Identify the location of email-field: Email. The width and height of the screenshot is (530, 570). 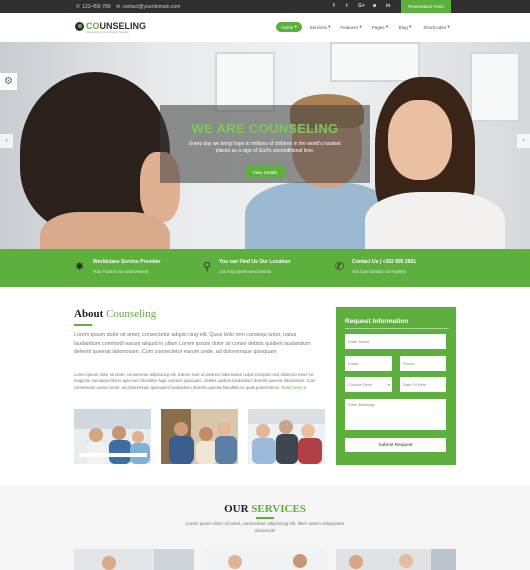
(368, 363).